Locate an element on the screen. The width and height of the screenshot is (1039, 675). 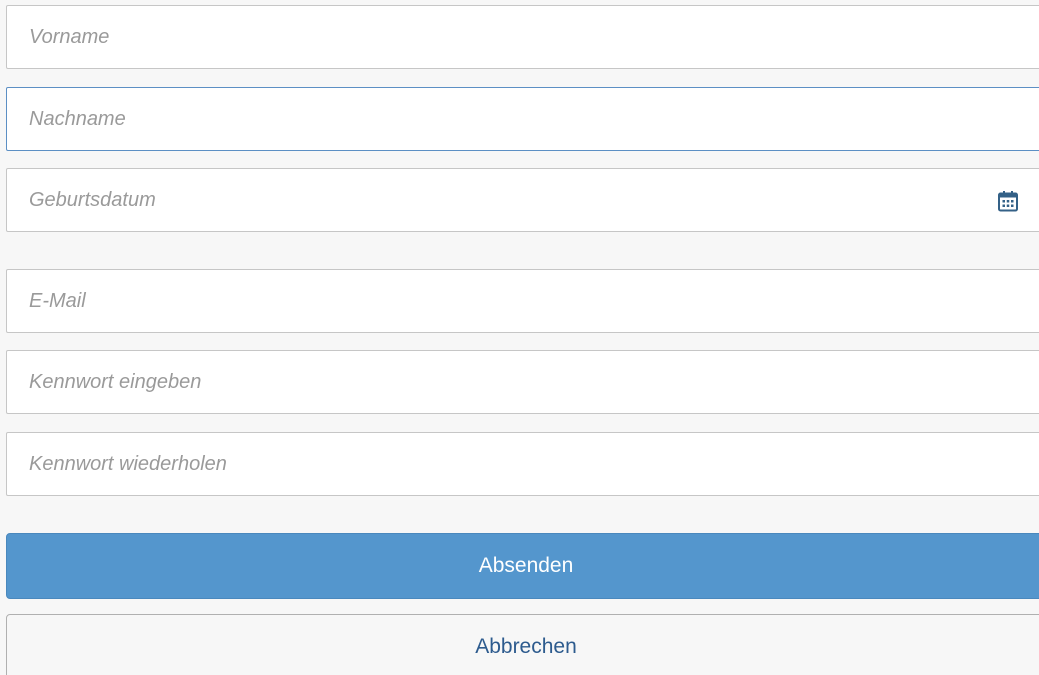
lastname-field is located at coordinates (522, 119).